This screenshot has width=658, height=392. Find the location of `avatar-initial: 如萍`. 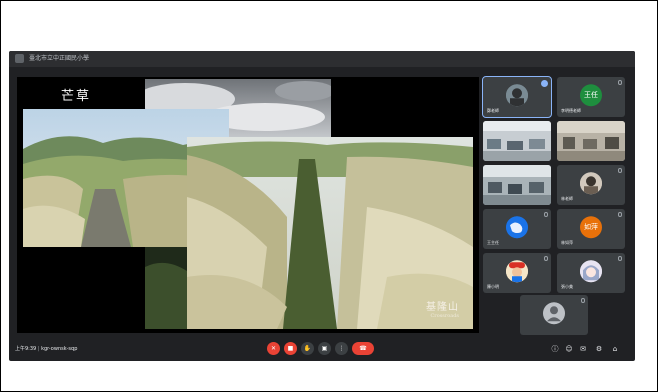

avatar-initial: 如萍 is located at coordinates (591, 227).